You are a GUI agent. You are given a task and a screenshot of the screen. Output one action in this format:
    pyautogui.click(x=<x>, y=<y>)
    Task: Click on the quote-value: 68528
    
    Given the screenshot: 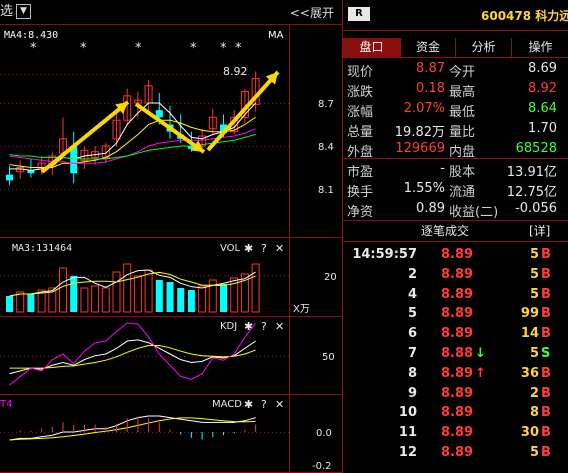 What is the action you would take?
    pyautogui.click(x=536, y=148)
    